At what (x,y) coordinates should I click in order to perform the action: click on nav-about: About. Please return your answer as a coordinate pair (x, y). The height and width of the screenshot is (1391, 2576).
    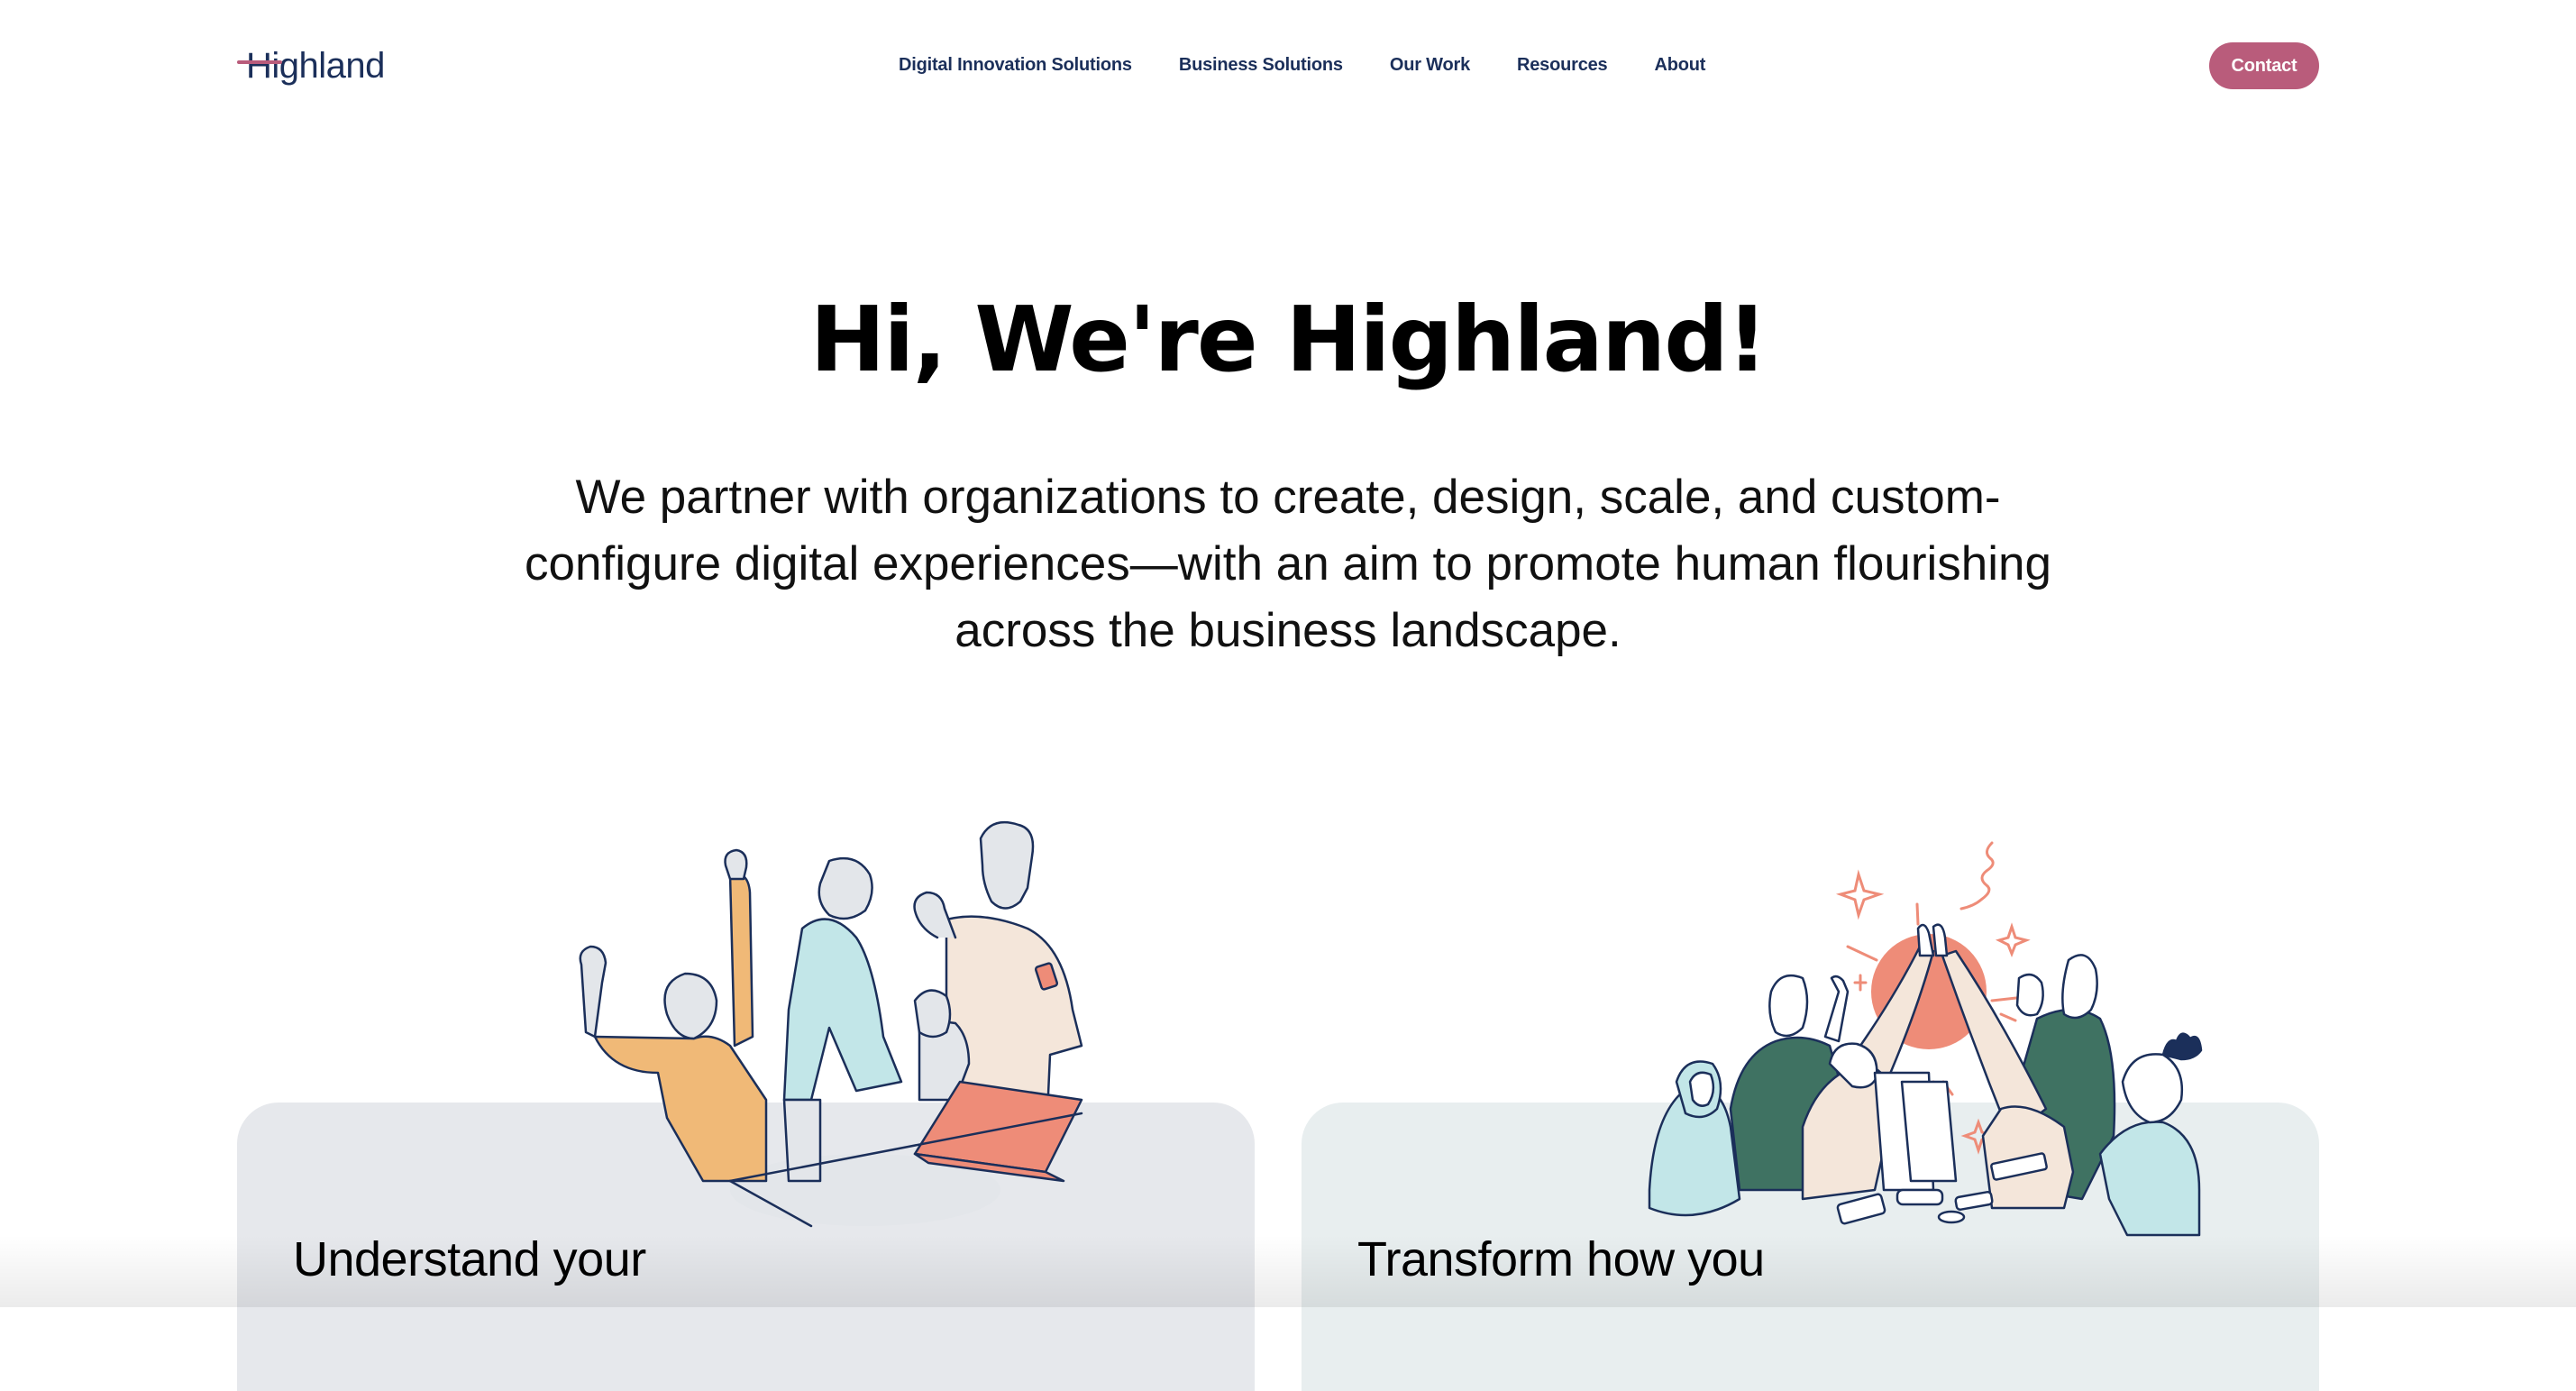
    Looking at the image, I should click on (1679, 65).